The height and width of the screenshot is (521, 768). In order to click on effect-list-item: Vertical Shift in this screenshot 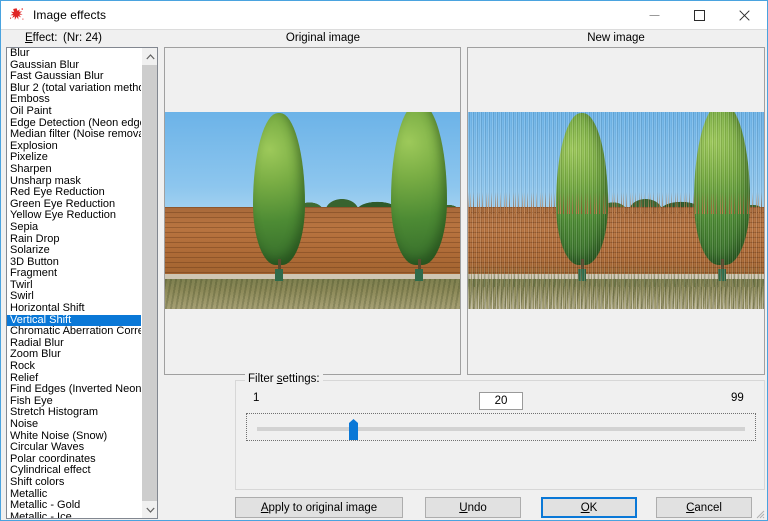, I will do `click(74, 320)`.